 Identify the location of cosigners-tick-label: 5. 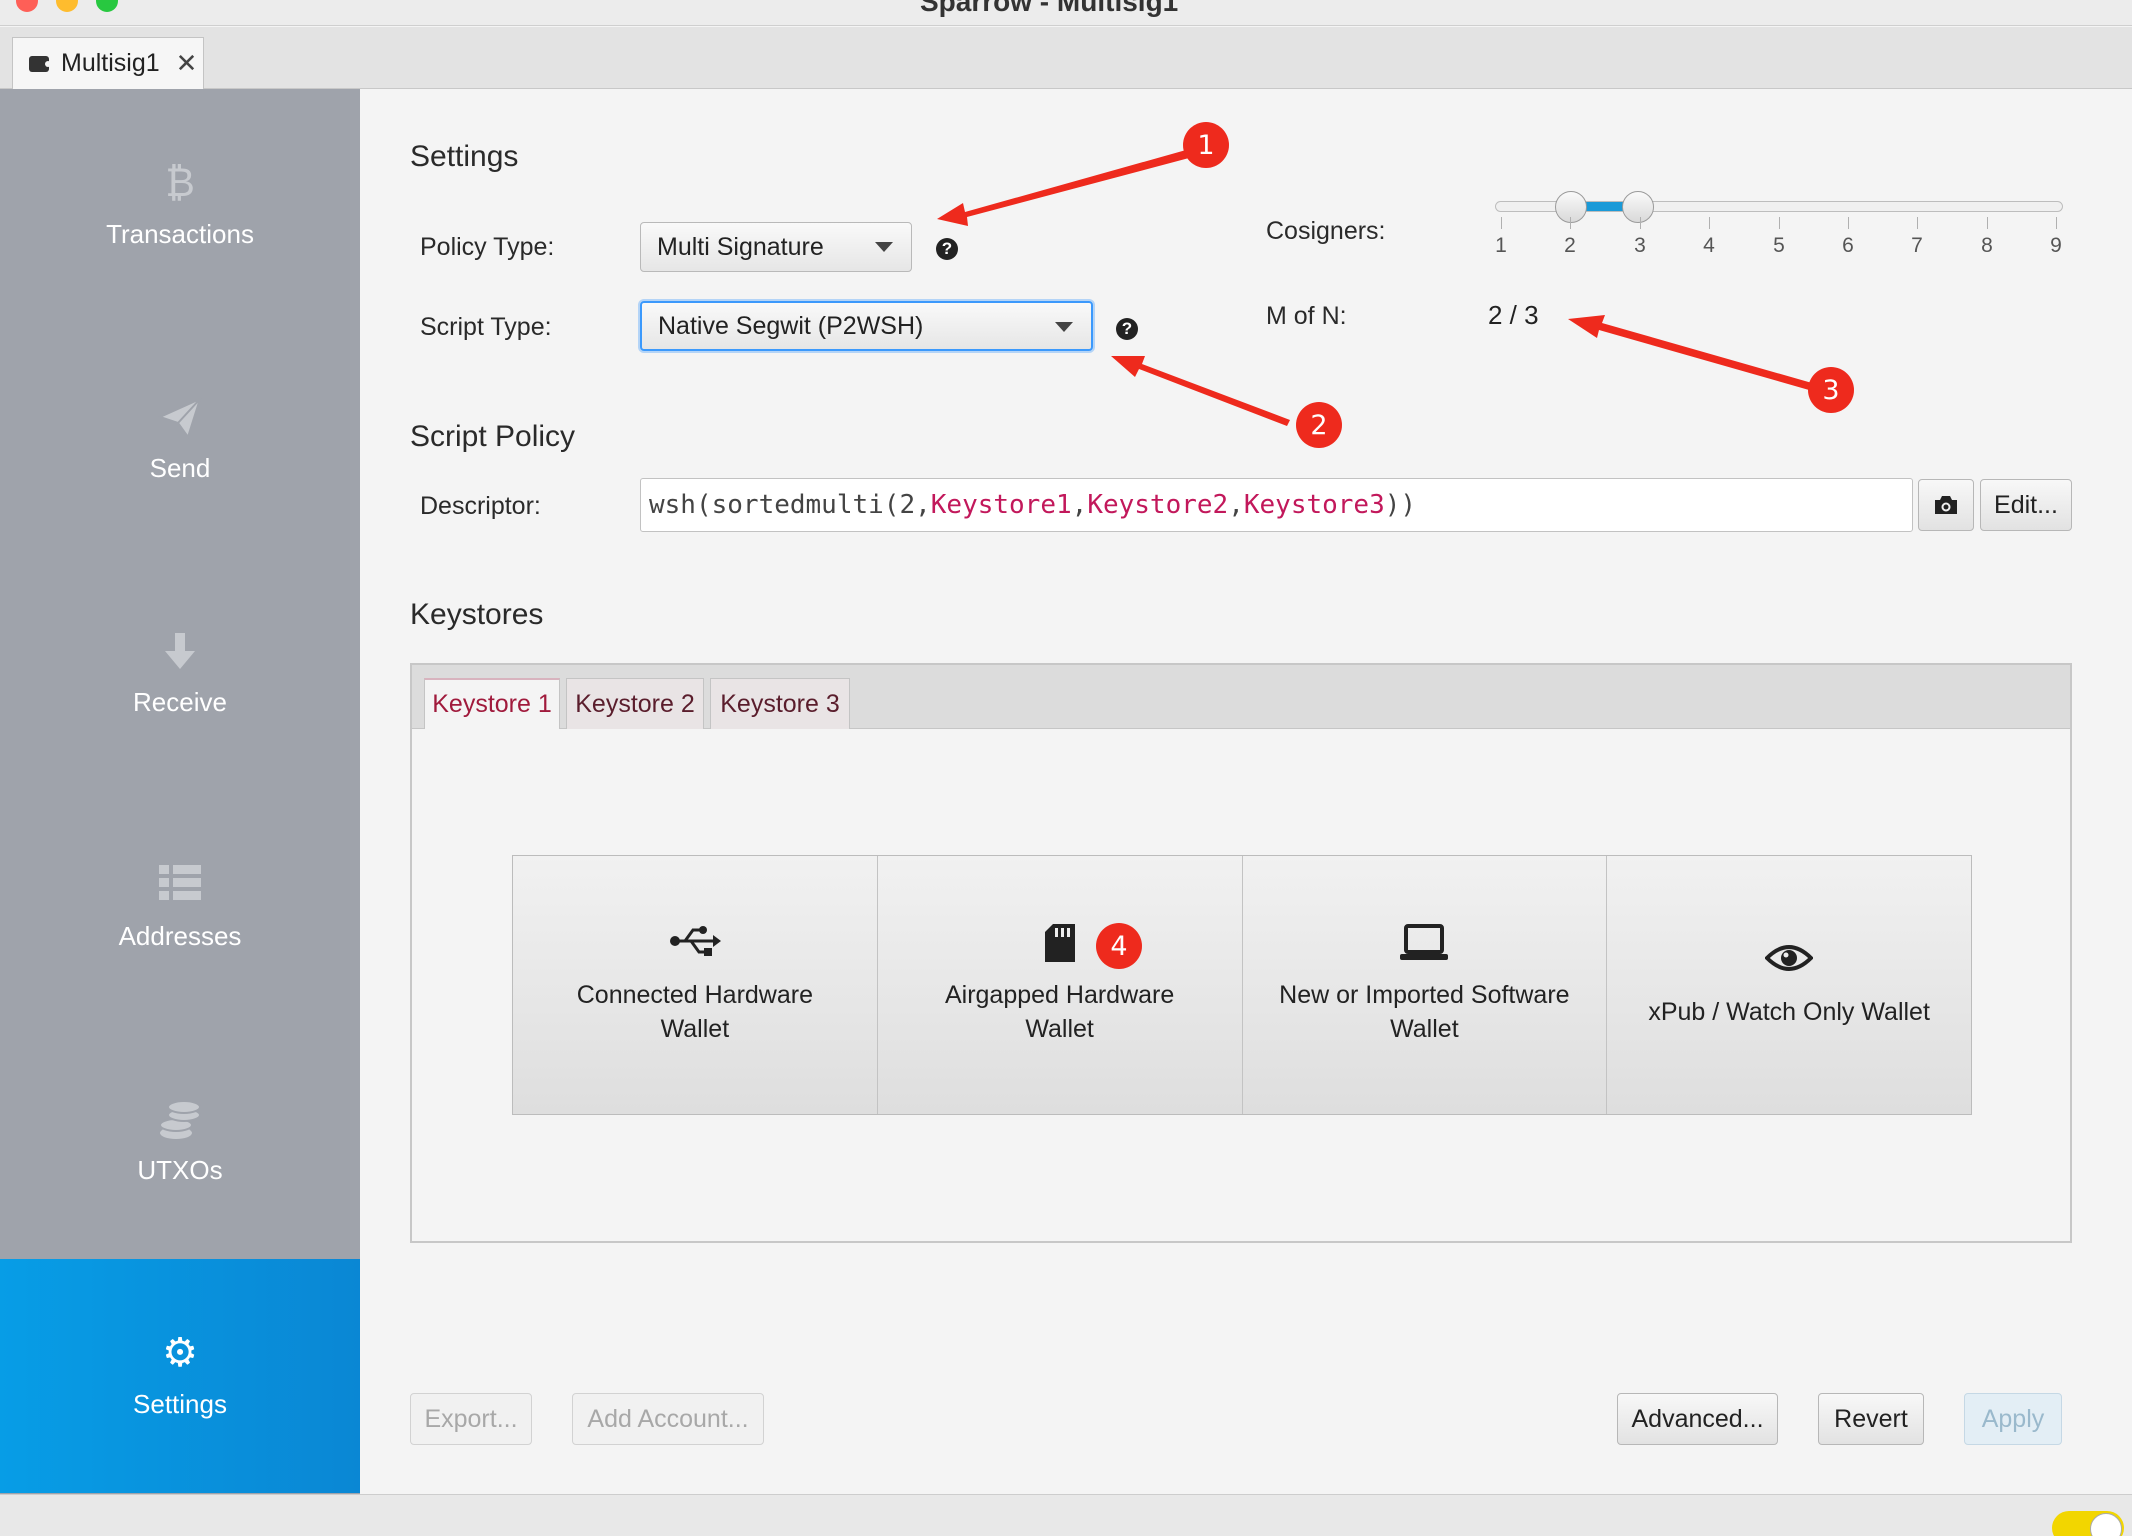
(1779, 245).